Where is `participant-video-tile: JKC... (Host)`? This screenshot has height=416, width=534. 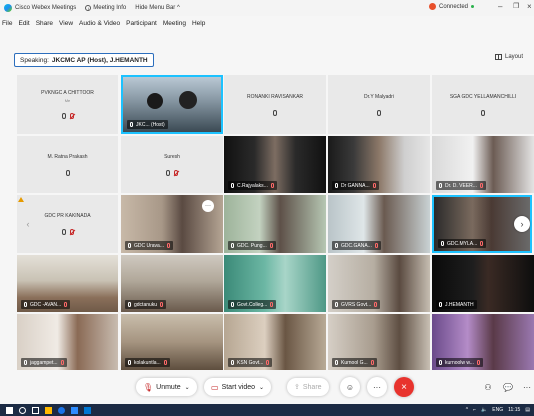 participant-video-tile: JKC... (Host) is located at coordinates (172, 104).